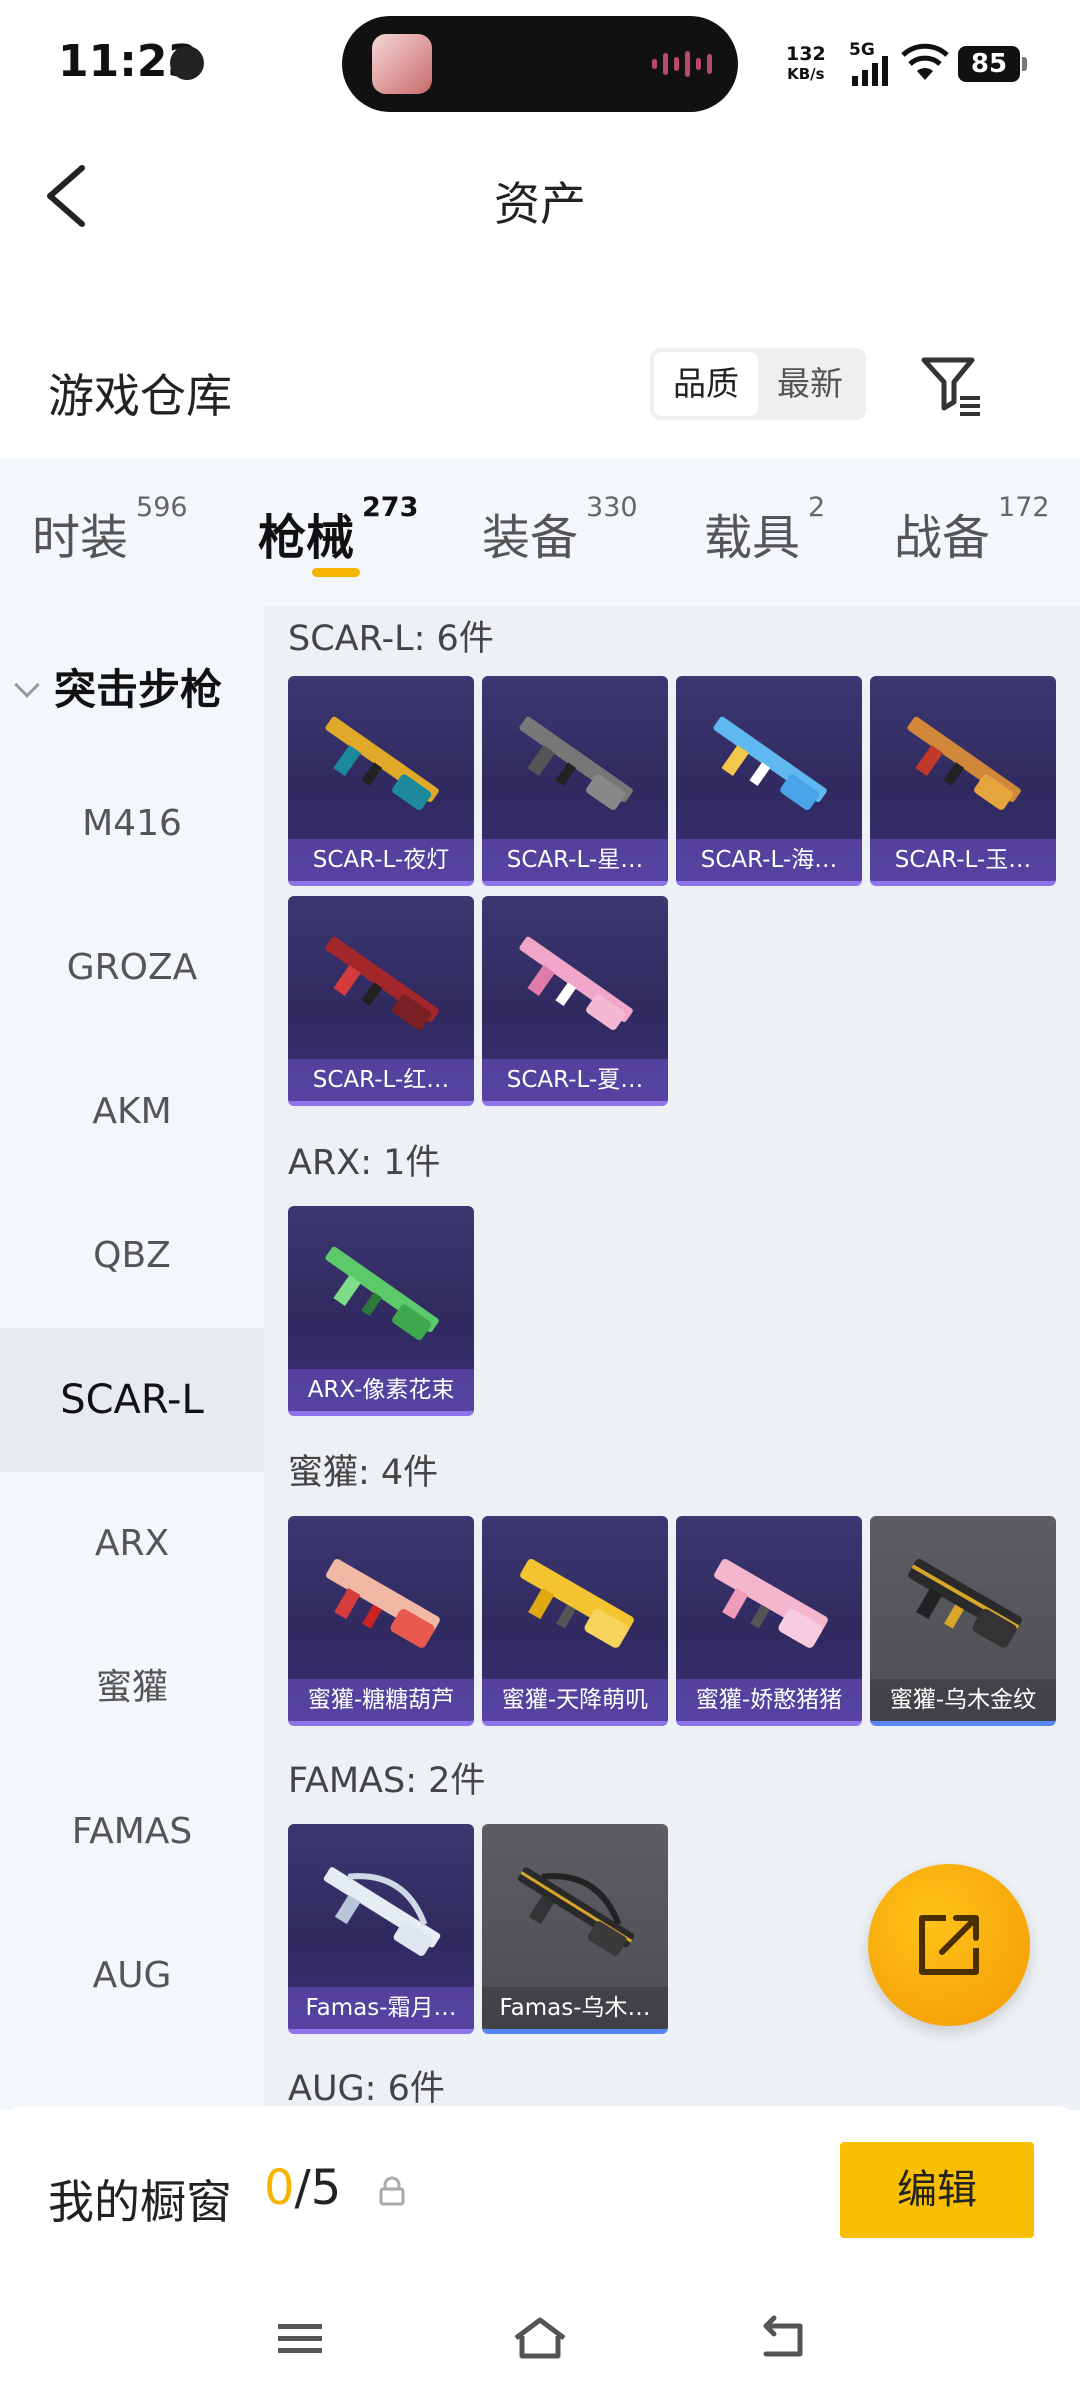 Image resolution: width=1080 pixels, height=2400 pixels. I want to click on section-title: AUG: 6件, so click(366, 2089).